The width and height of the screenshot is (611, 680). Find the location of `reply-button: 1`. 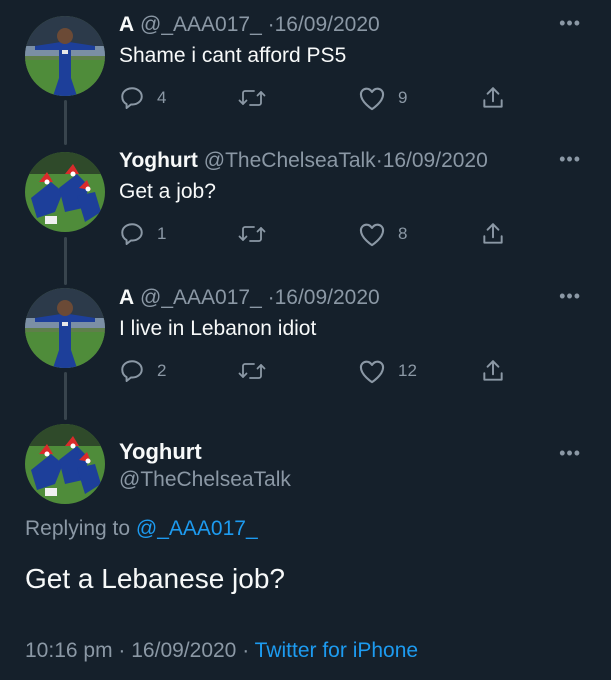

reply-button: 1 is located at coordinates (142, 234).